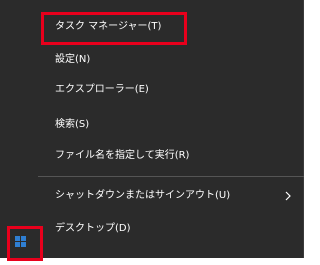 Image resolution: width=320 pixels, height=265 pixels. What do you see at coordinates (72, 125) in the screenshot?
I see `menu-item-search: 検索(S)` at bounding box center [72, 125].